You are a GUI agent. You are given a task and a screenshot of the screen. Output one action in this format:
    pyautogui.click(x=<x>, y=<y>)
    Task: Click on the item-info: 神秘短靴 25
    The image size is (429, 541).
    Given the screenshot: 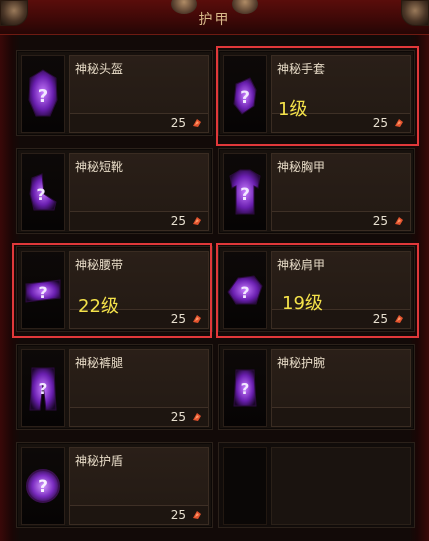 What is the action you would take?
    pyautogui.click(x=139, y=192)
    